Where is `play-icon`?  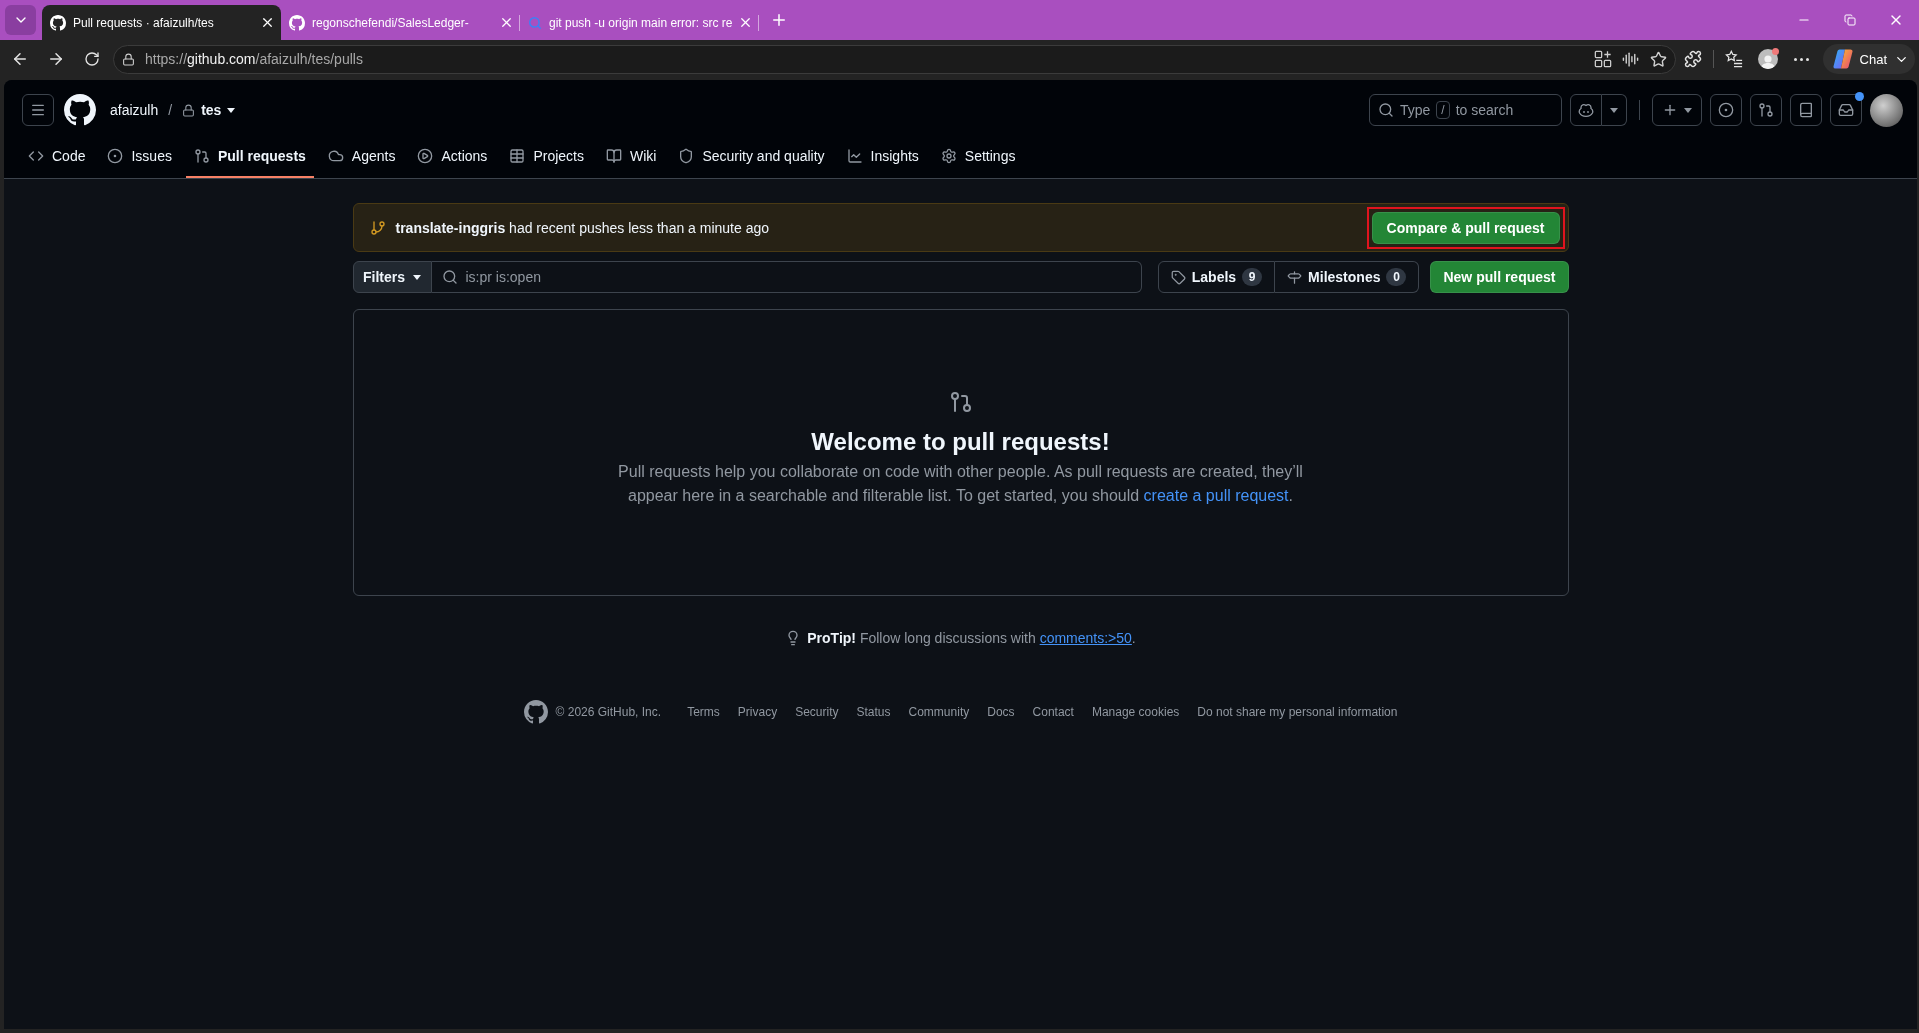
play-icon is located at coordinates (425, 156).